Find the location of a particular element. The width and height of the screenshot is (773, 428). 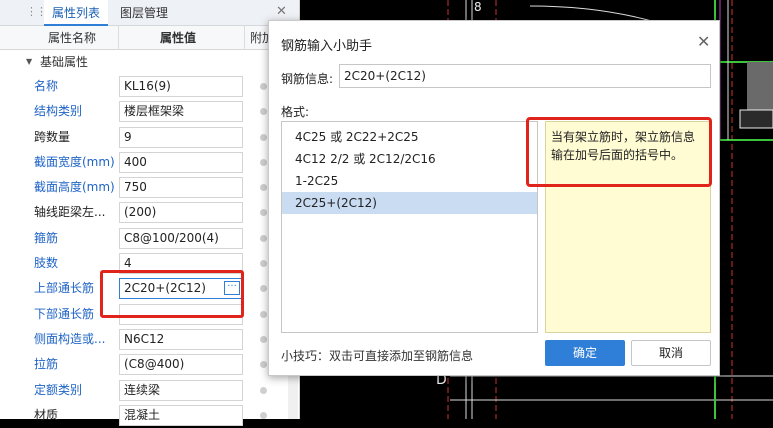

property-name: 跨数量 is located at coordinates (52, 136).